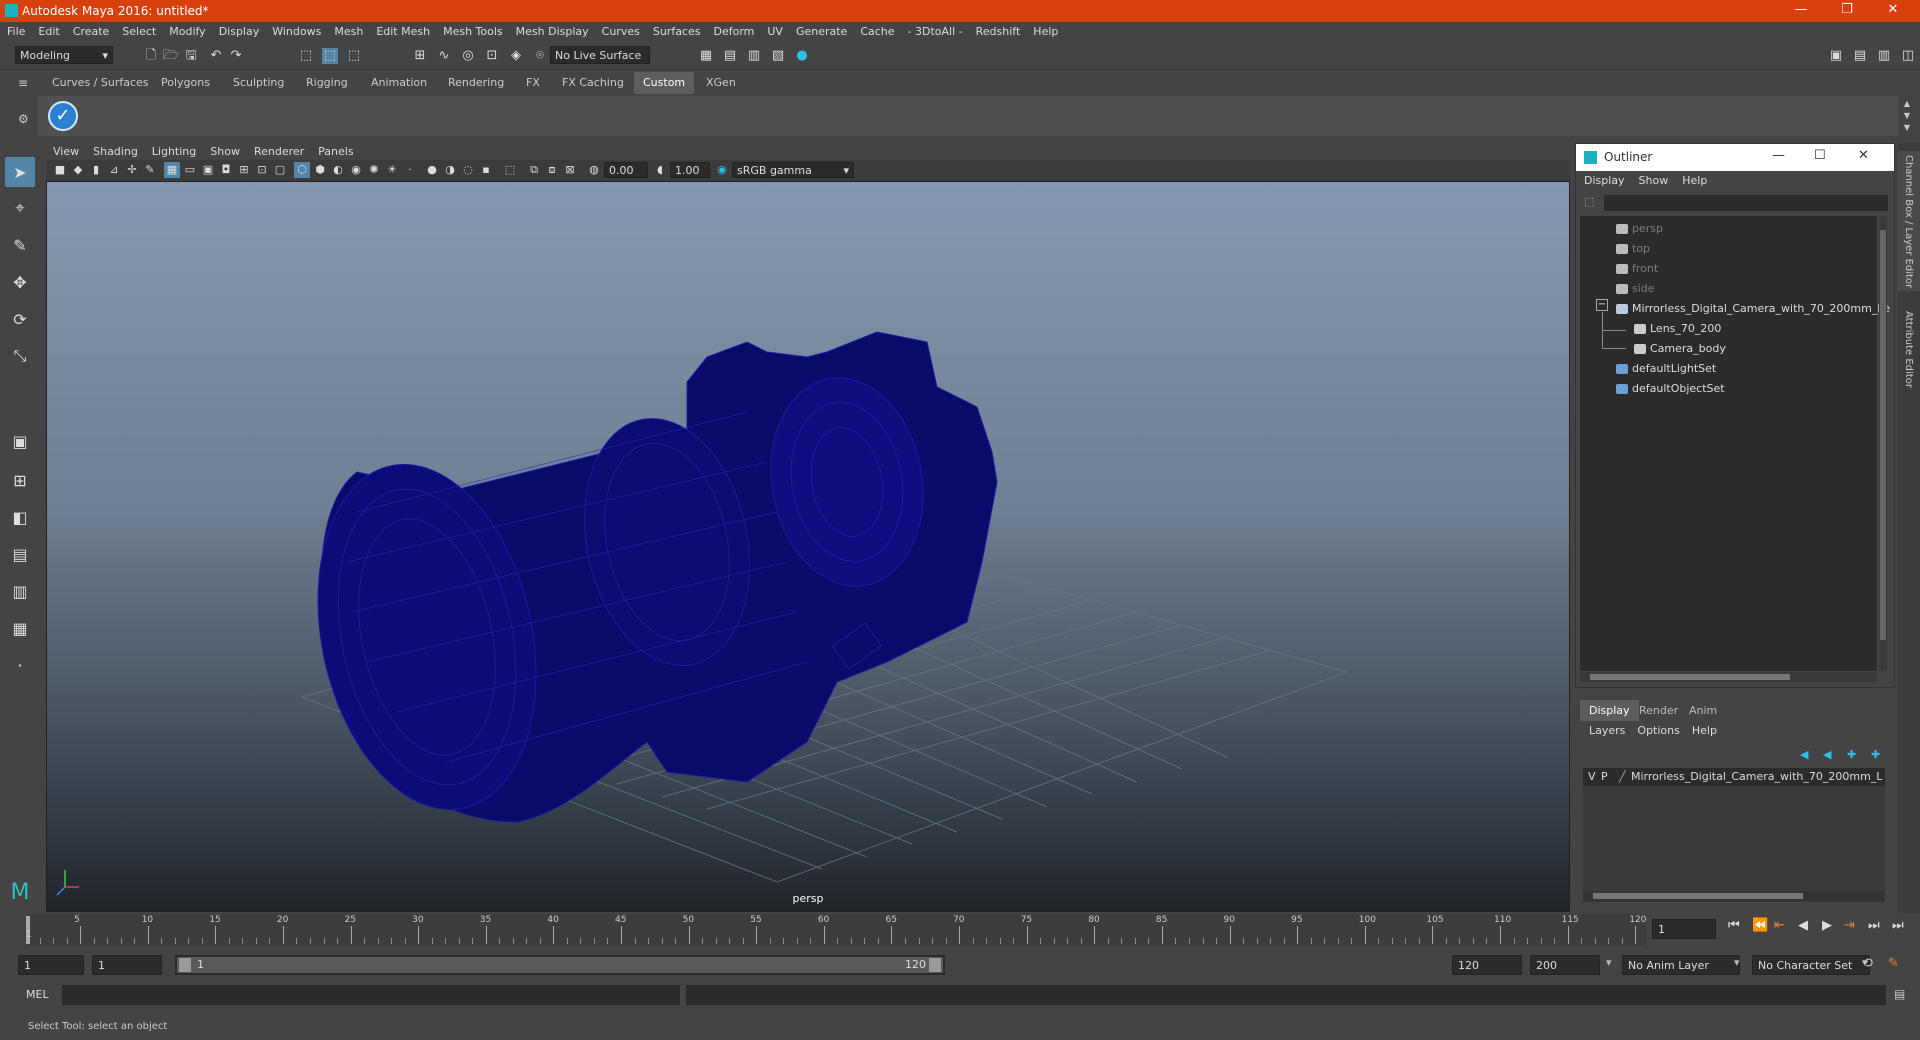 The width and height of the screenshot is (1920, 1040). What do you see at coordinates (593, 83) in the screenshot?
I see `tab-fx-caching: FX Caching` at bounding box center [593, 83].